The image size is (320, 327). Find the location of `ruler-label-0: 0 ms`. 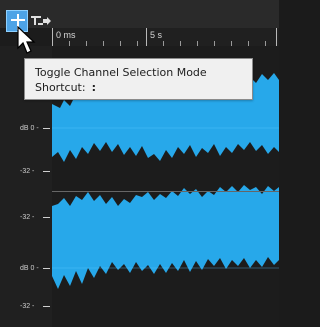

ruler-label-0: 0 ms is located at coordinates (66, 35).